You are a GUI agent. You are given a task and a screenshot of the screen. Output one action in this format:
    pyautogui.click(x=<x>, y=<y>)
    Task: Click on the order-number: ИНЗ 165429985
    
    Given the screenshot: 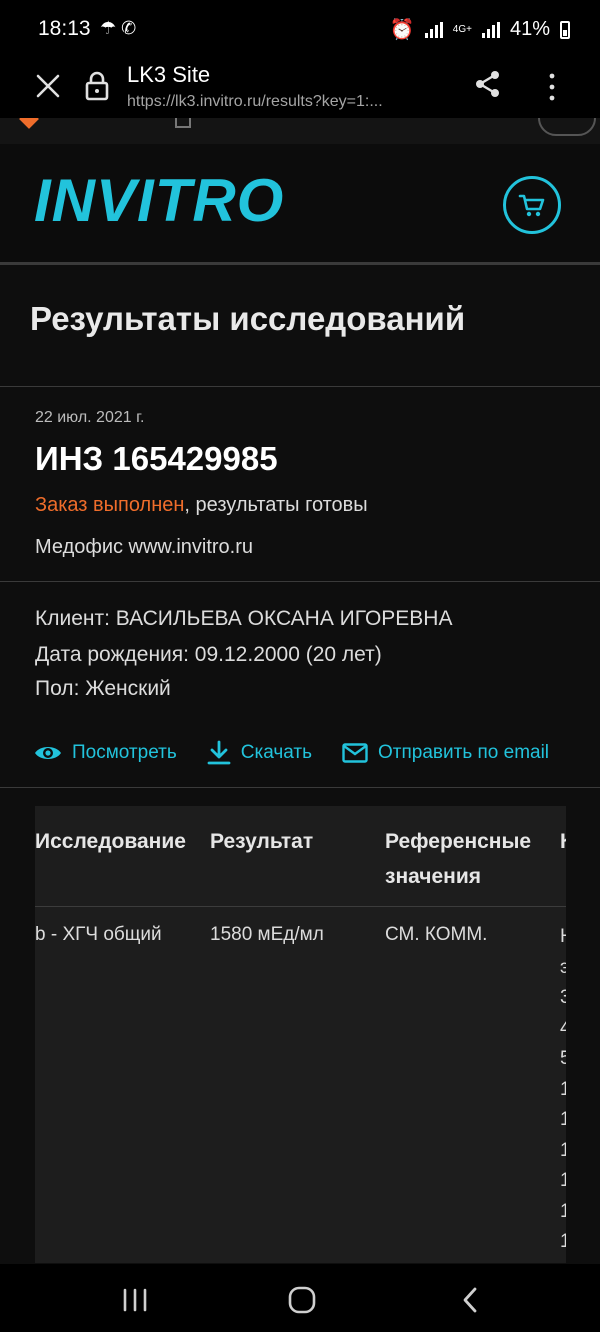 What is the action you would take?
    pyautogui.click(x=156, y=458)
    